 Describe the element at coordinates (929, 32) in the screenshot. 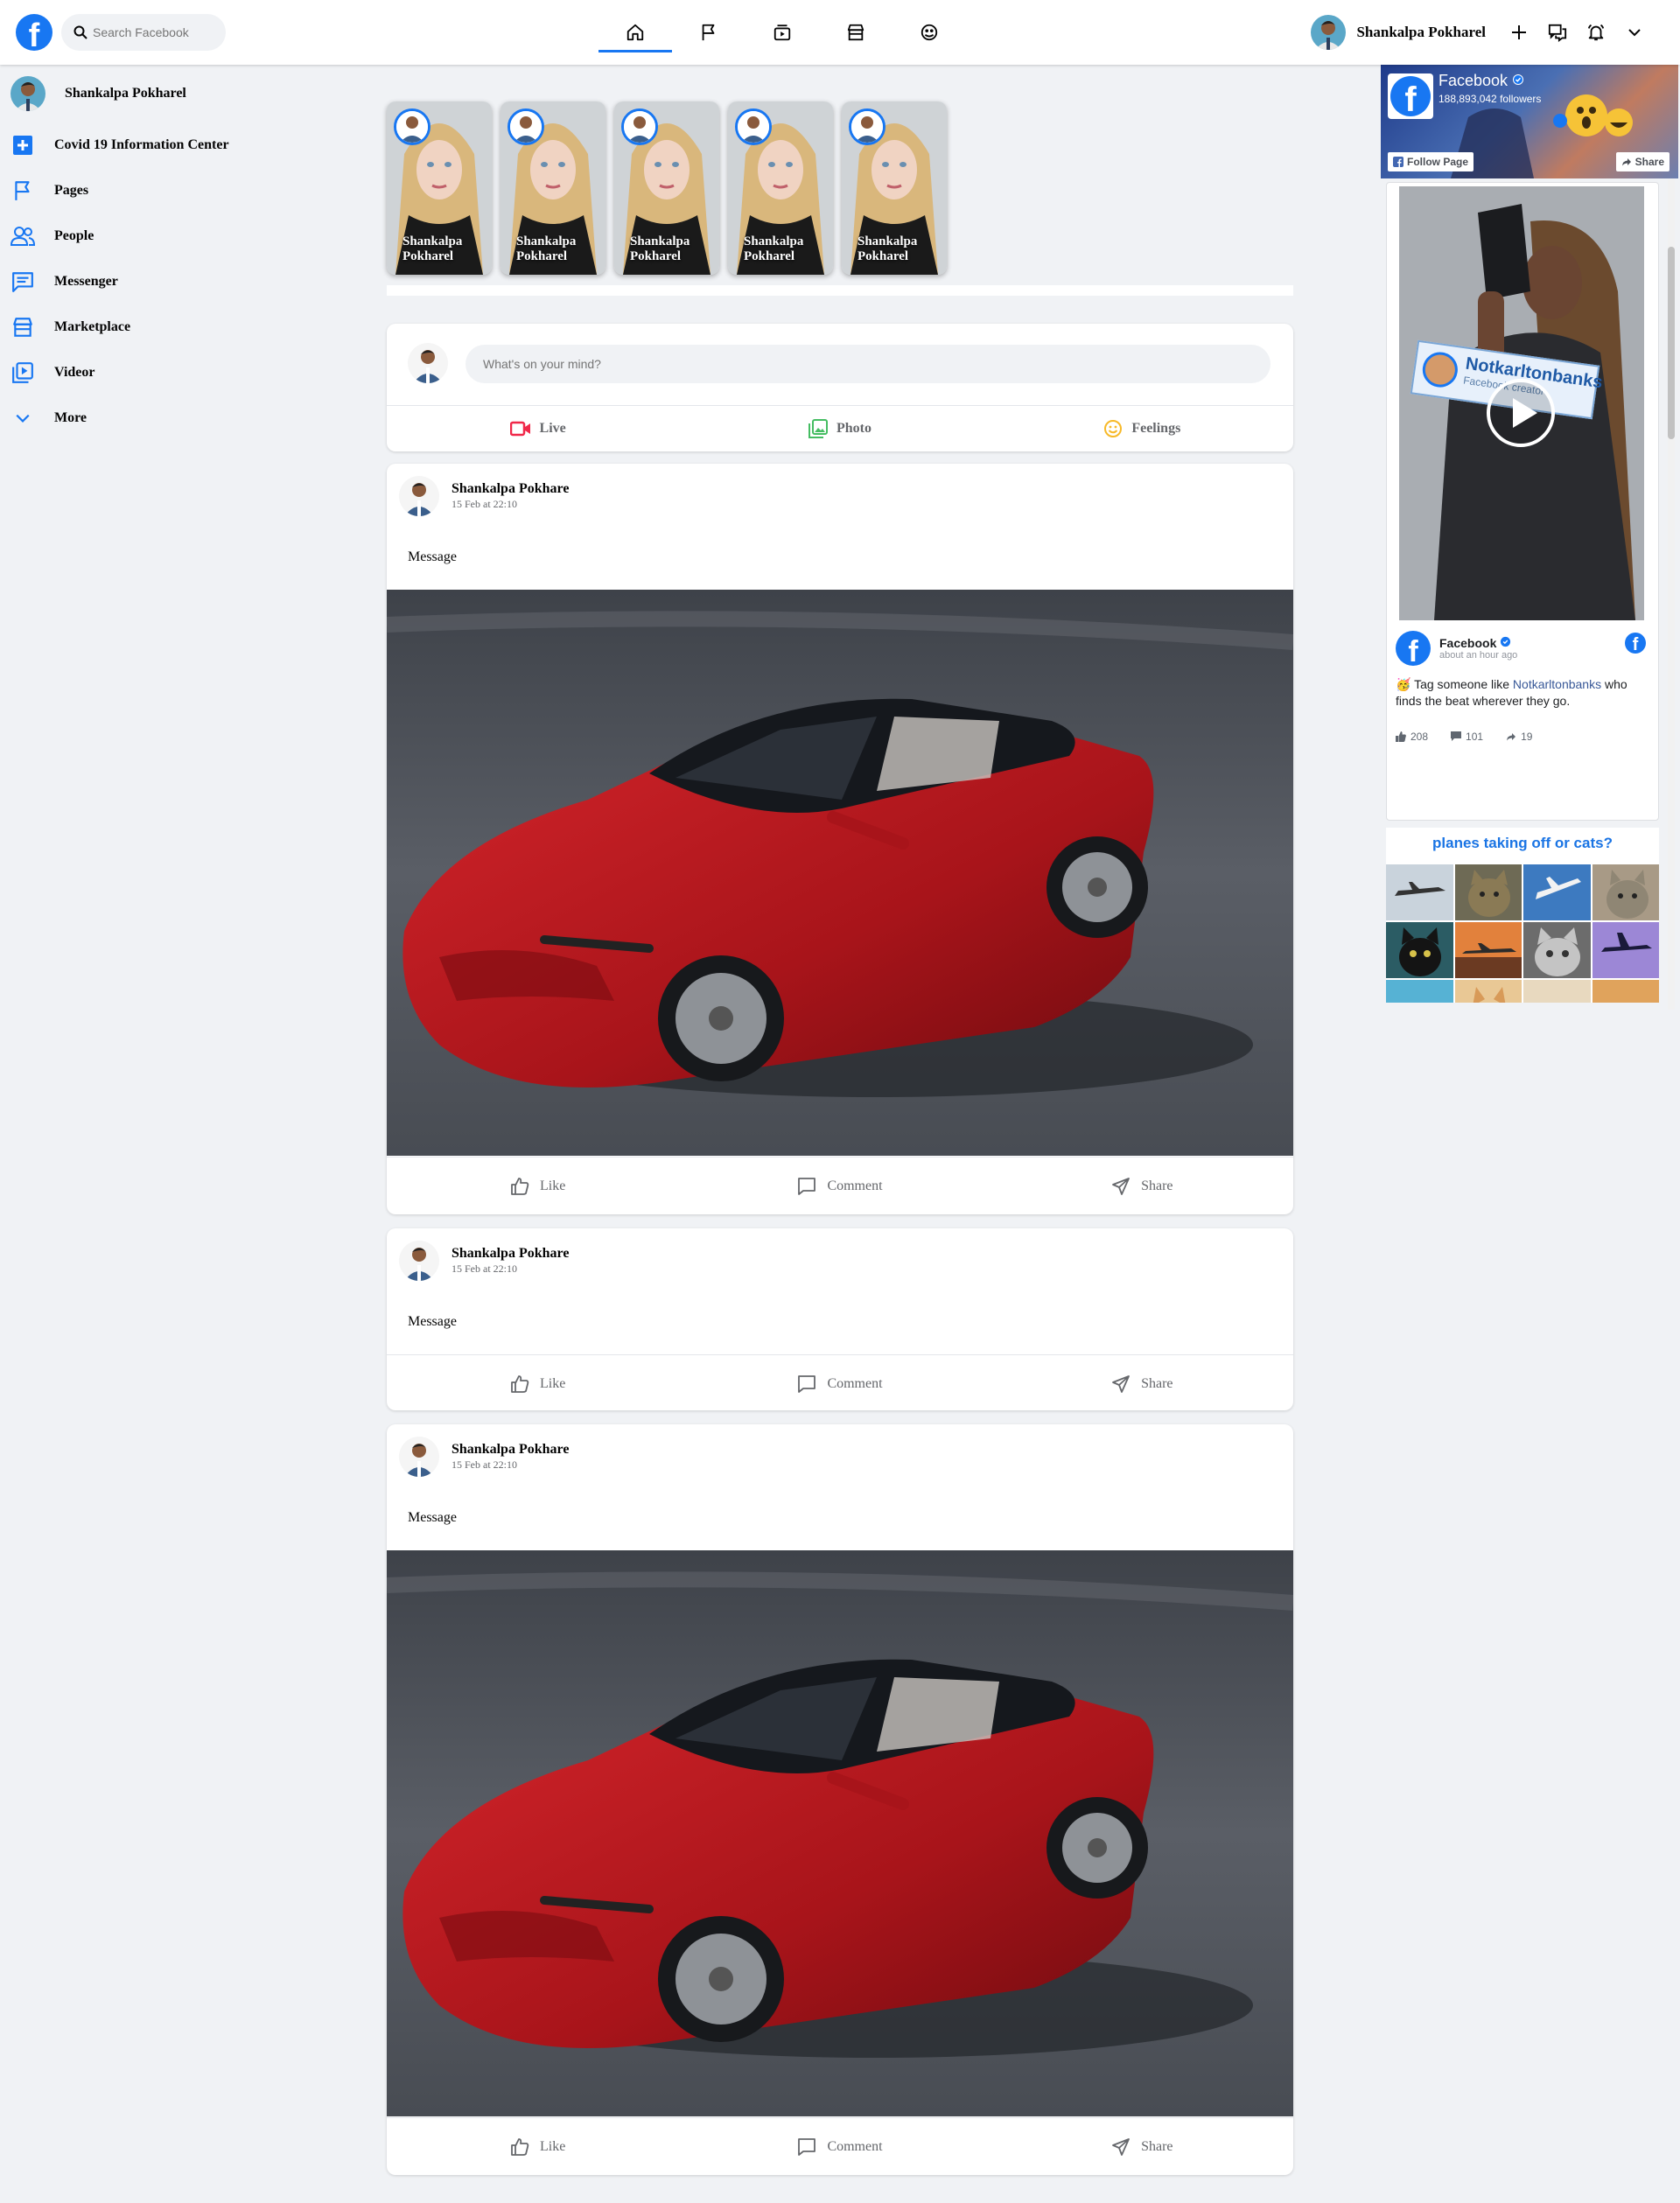

I see `nav-groups-tab` at that location.